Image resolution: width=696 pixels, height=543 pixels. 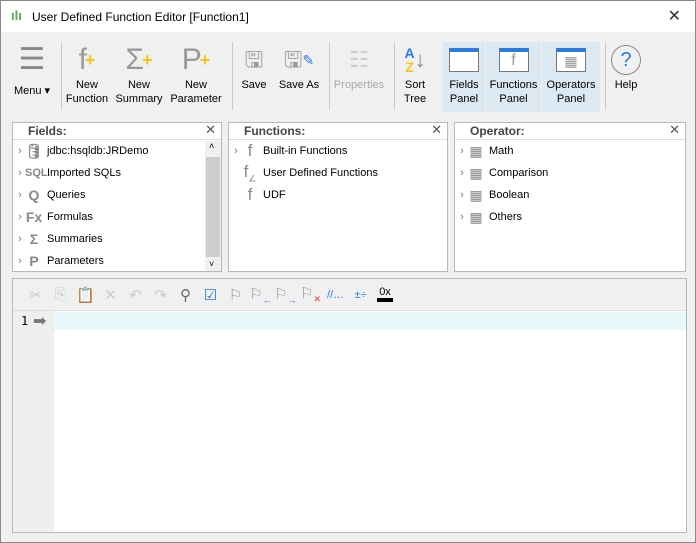 I want to click on formula-icon: Fx, so click(x=34, y=217).